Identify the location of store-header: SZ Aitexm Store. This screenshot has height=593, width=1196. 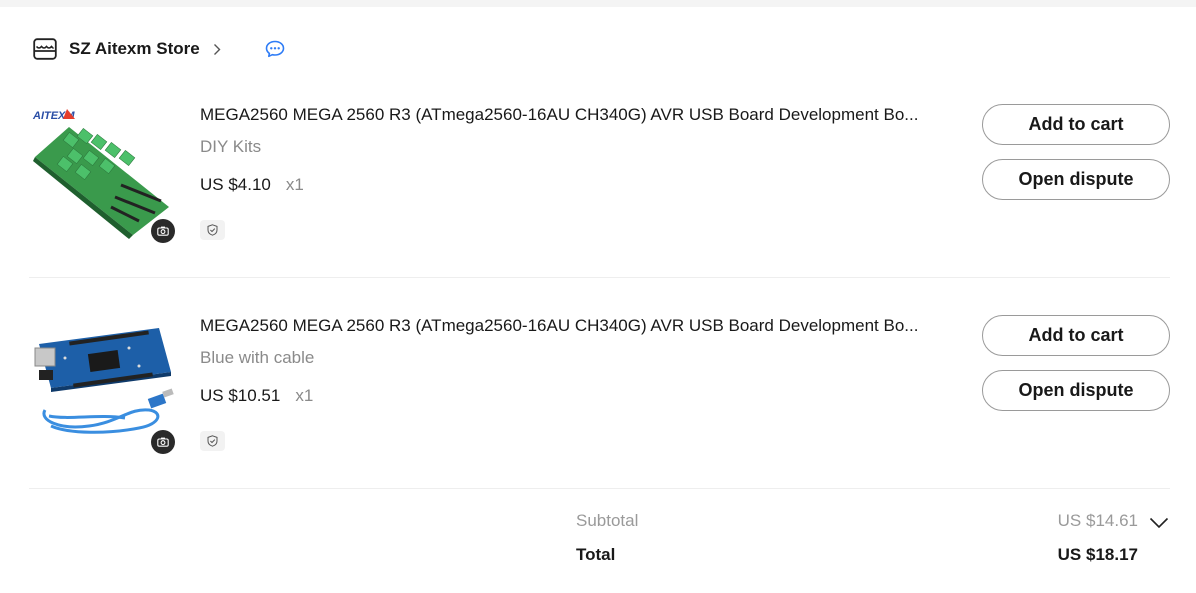
(159, 49).